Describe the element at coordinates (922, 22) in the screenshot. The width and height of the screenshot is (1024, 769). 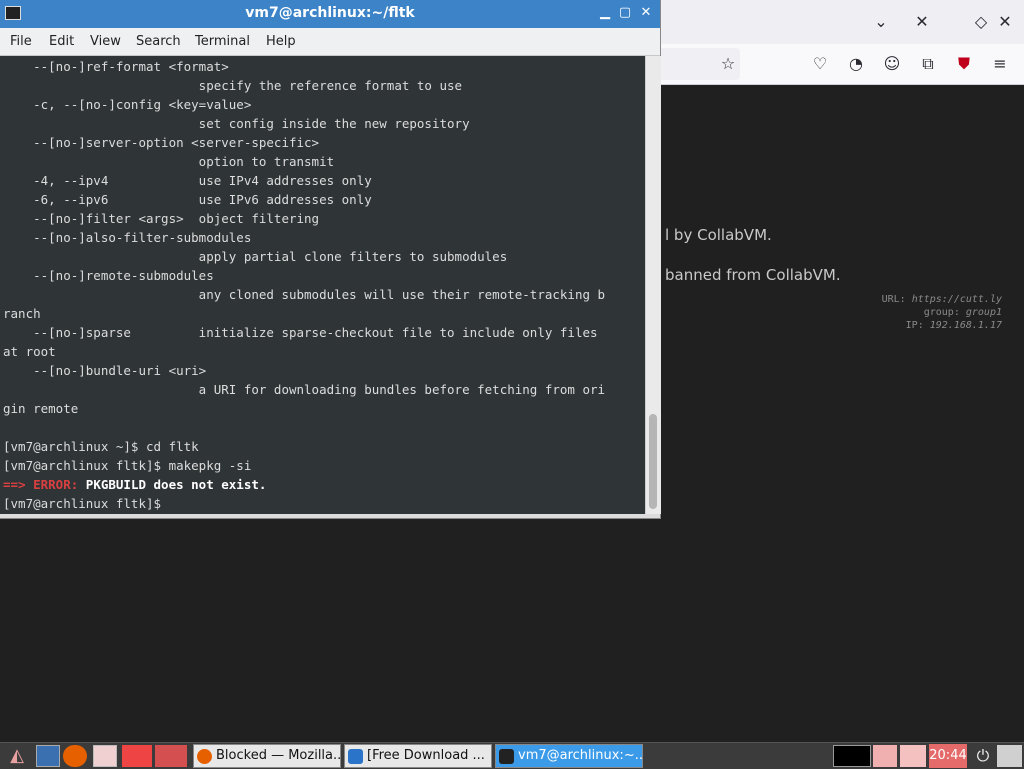
I see `close-icon: ✕` at that location.